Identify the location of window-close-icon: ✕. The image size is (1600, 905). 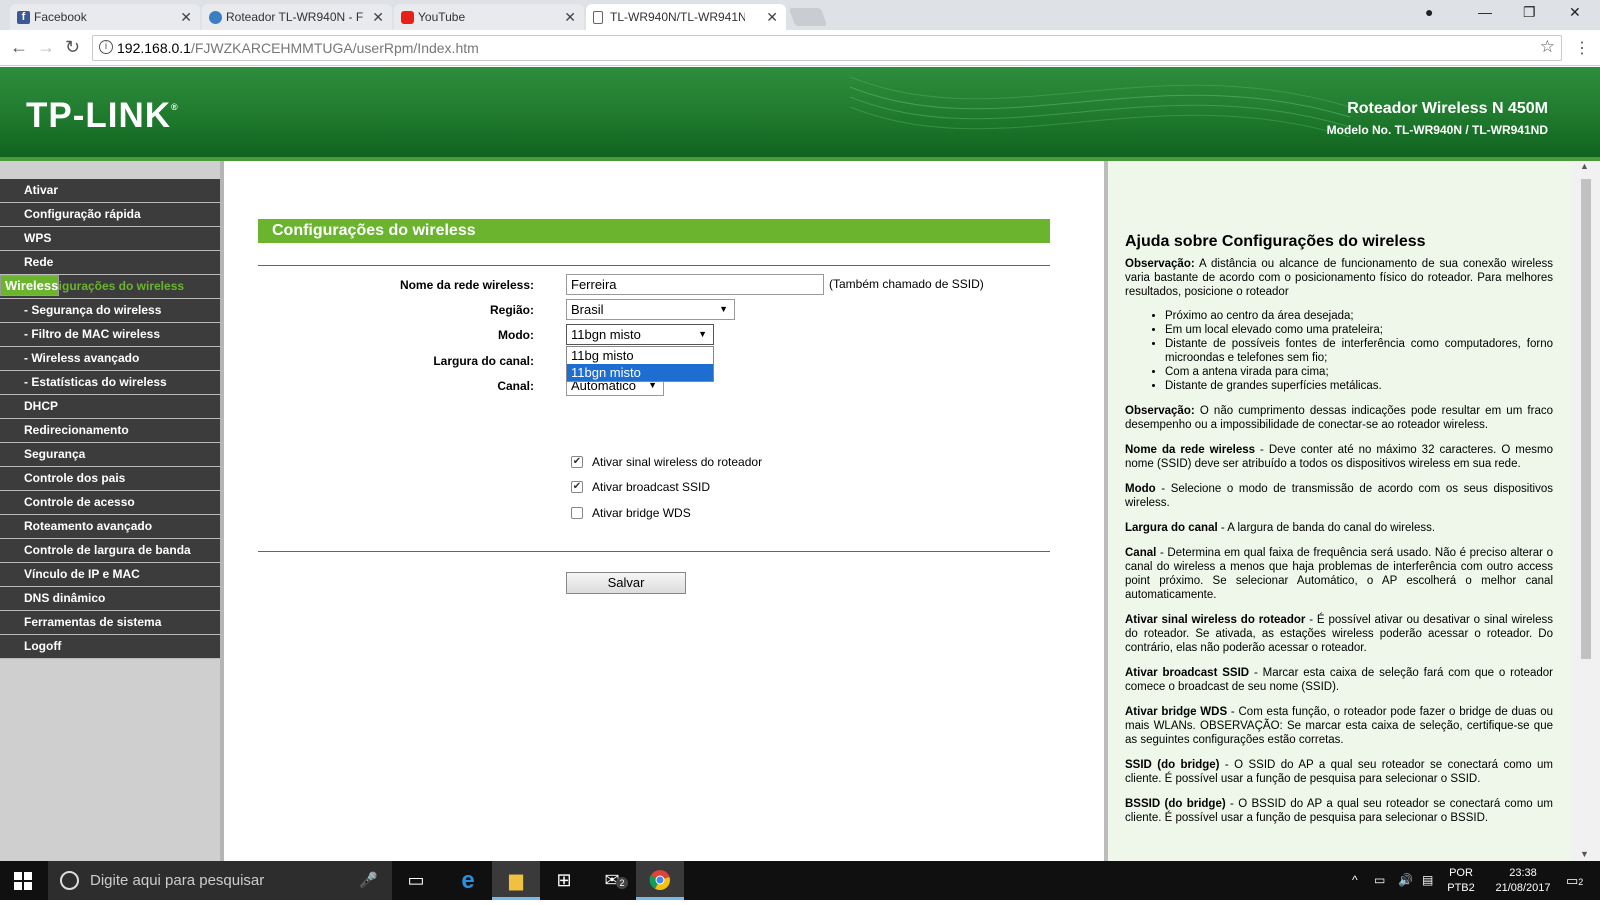
(1575, 12).